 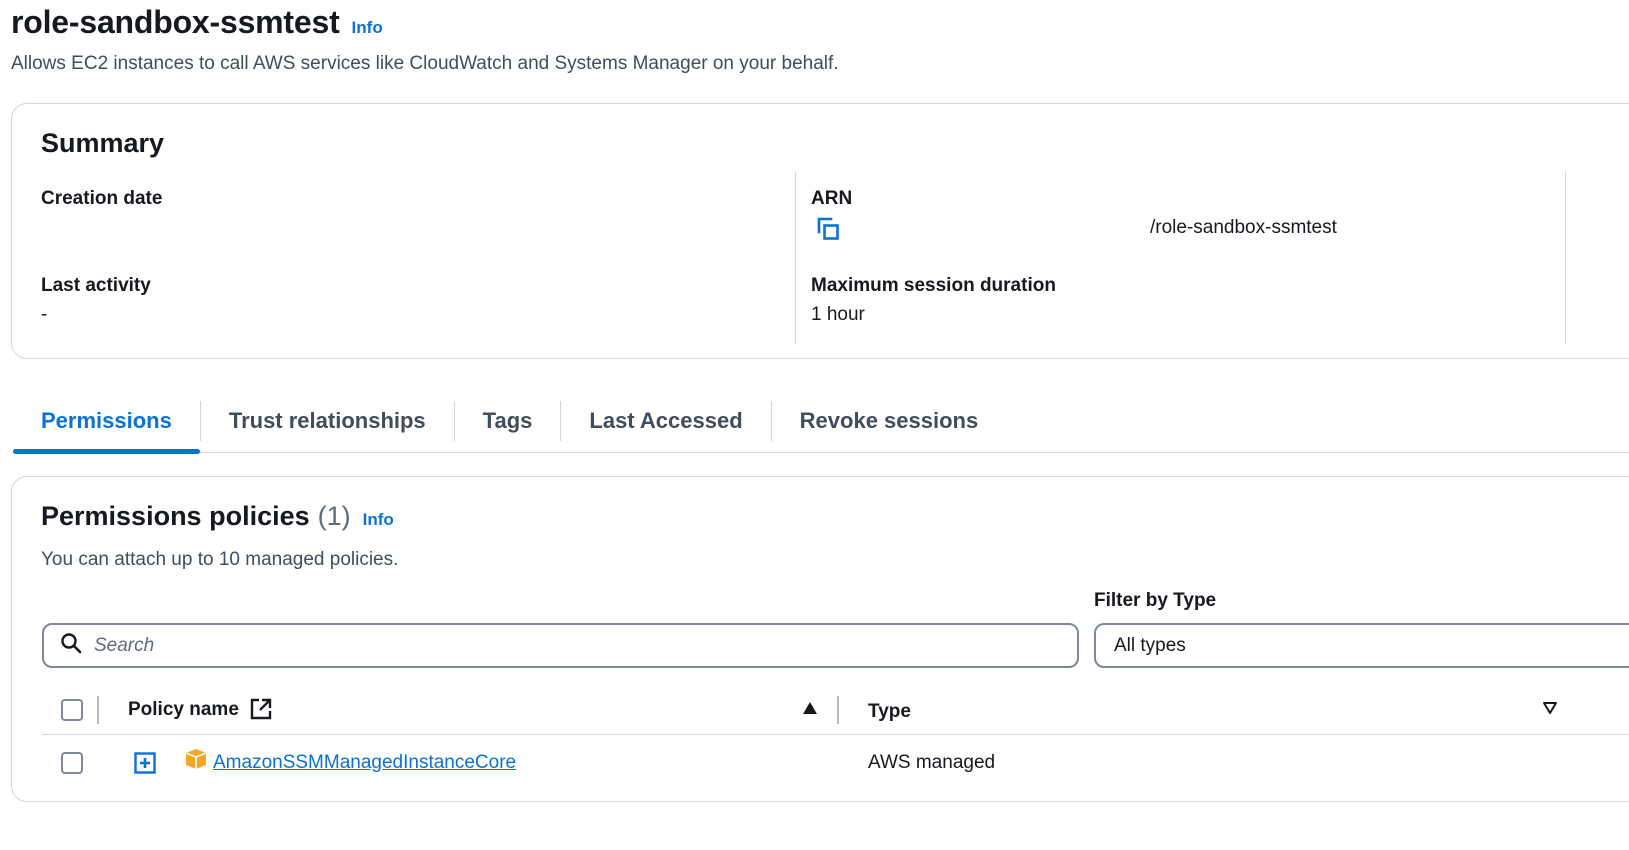 I want to click on policy-name-link: AmazonSSMManagedInstanceCore, so click(x=364, y=763).